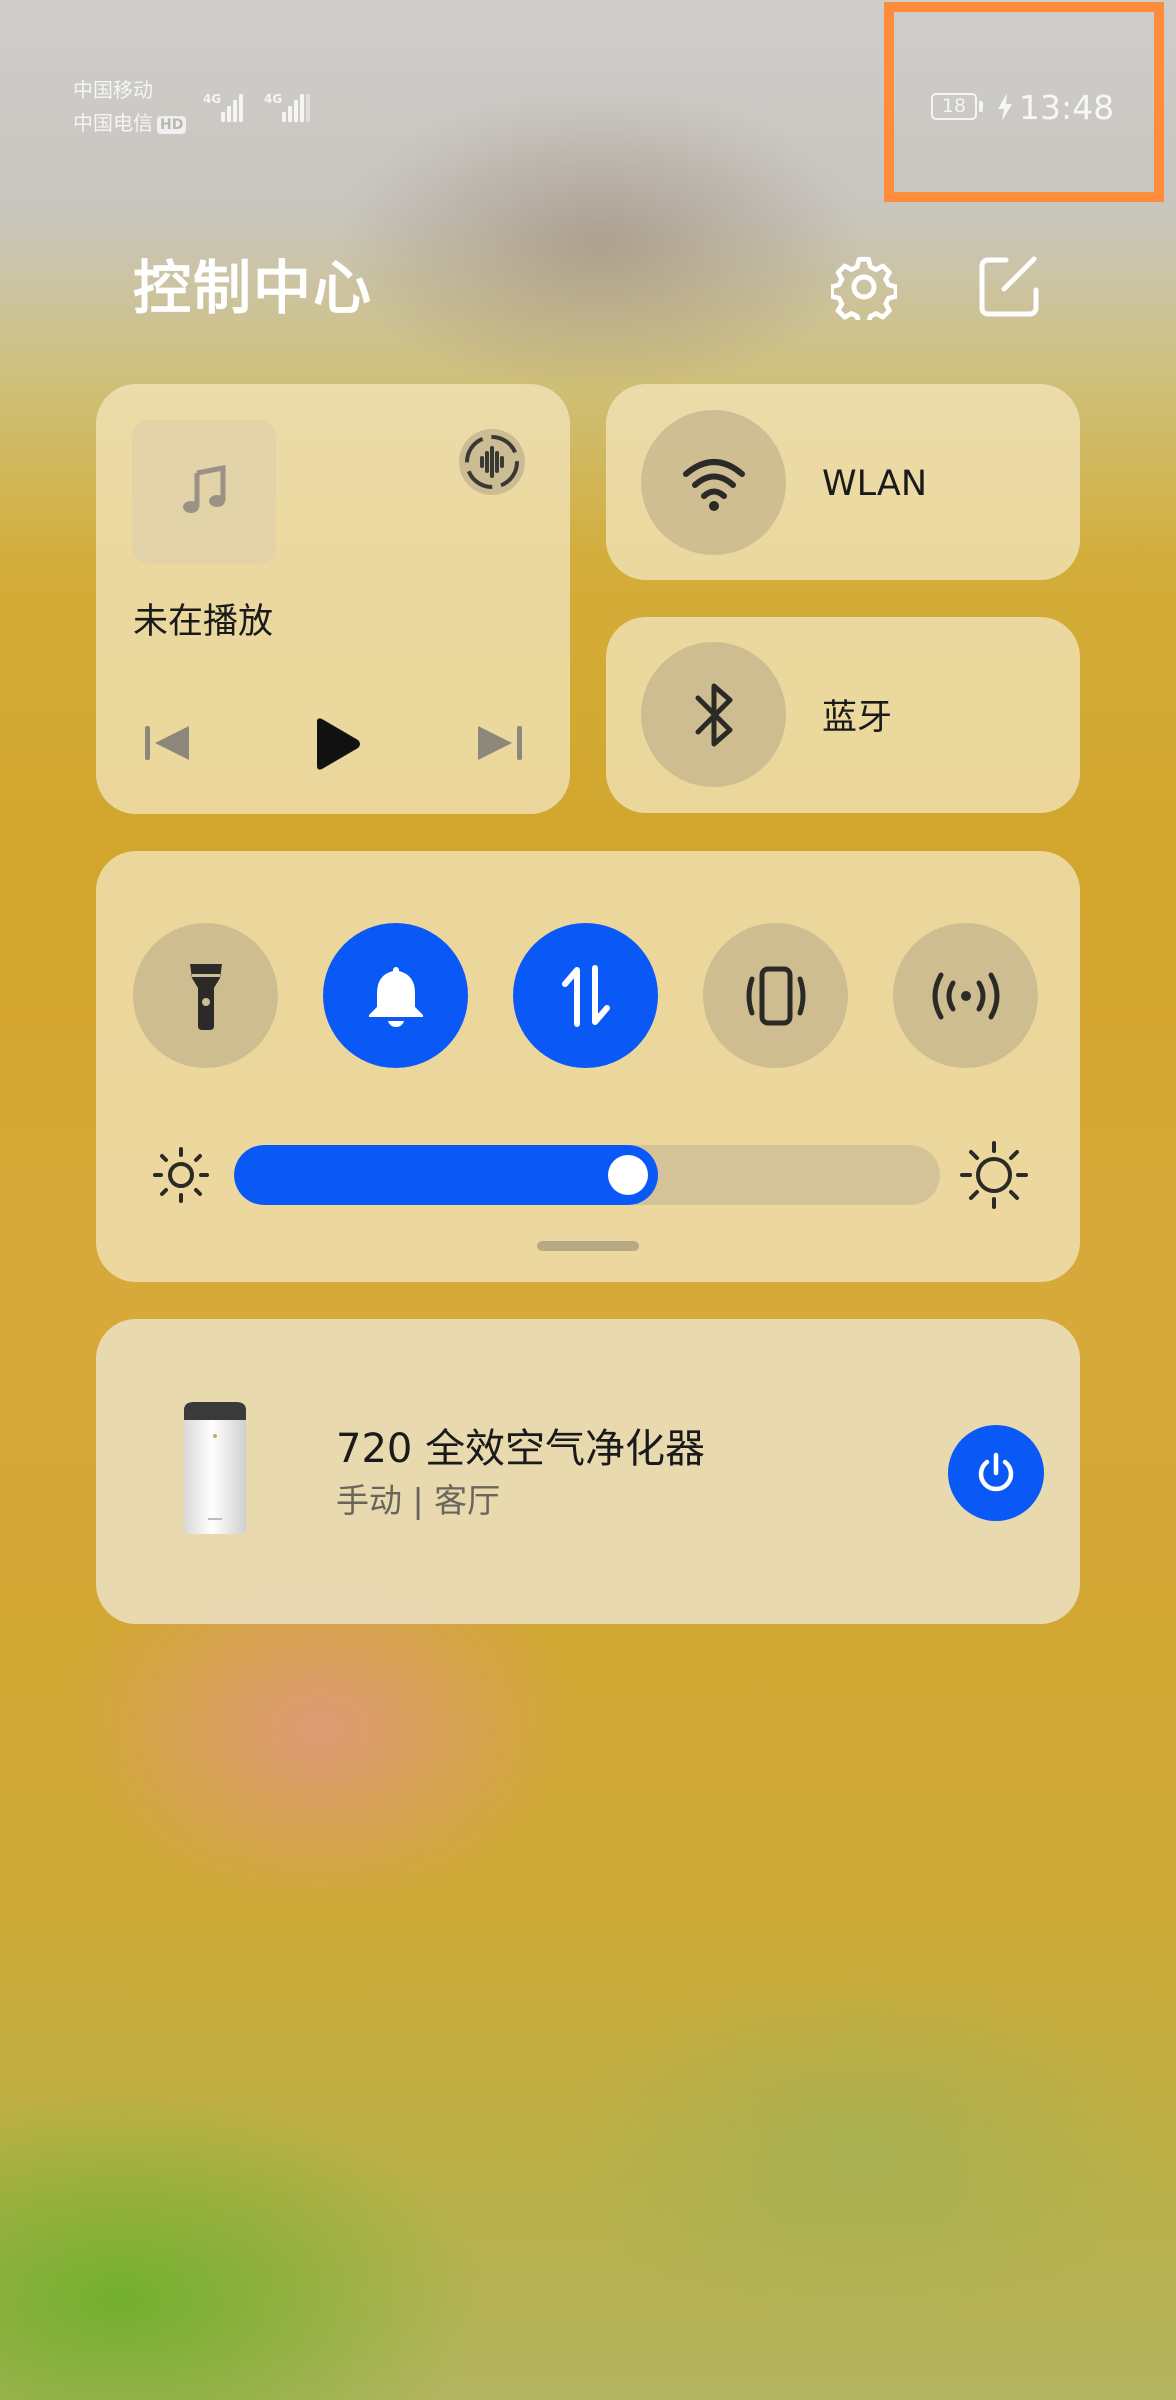 Image resolution: width=1176 pixels, height=2400 pixels. I want to click on power-icon, so click(996, 1472).